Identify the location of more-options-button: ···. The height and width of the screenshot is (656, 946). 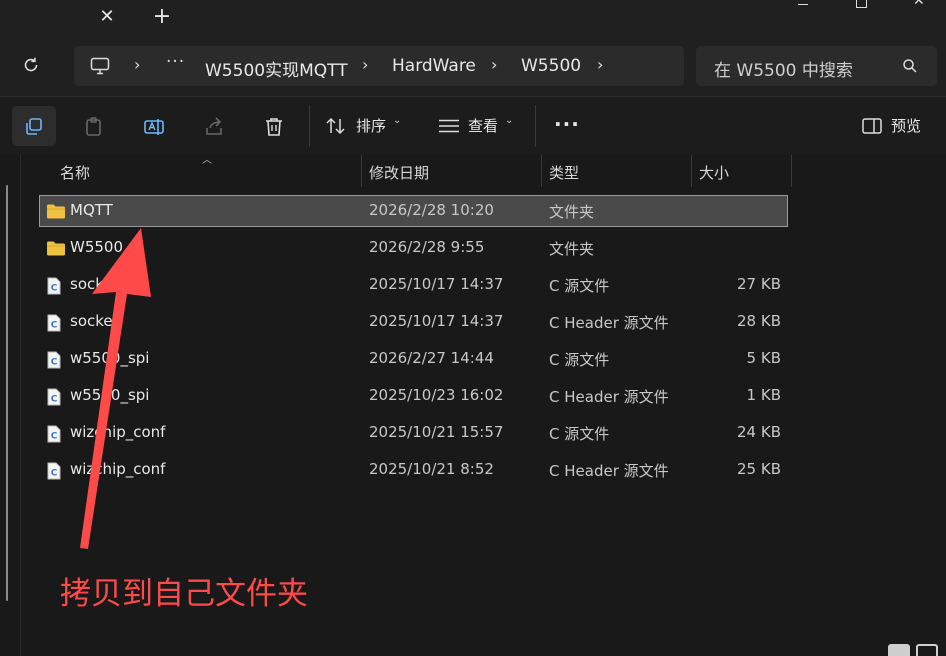
(566, 126).